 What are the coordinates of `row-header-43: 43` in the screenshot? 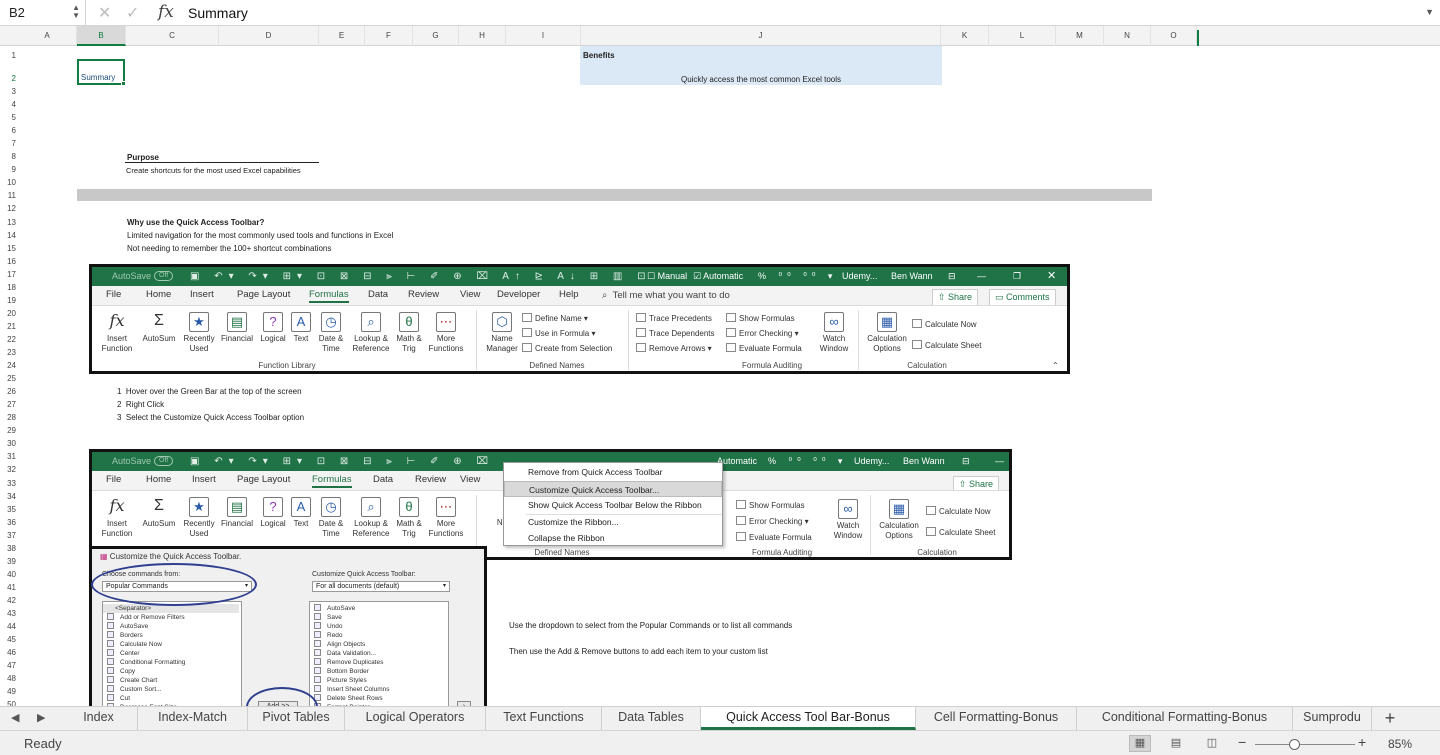 It's located at (9, 613).